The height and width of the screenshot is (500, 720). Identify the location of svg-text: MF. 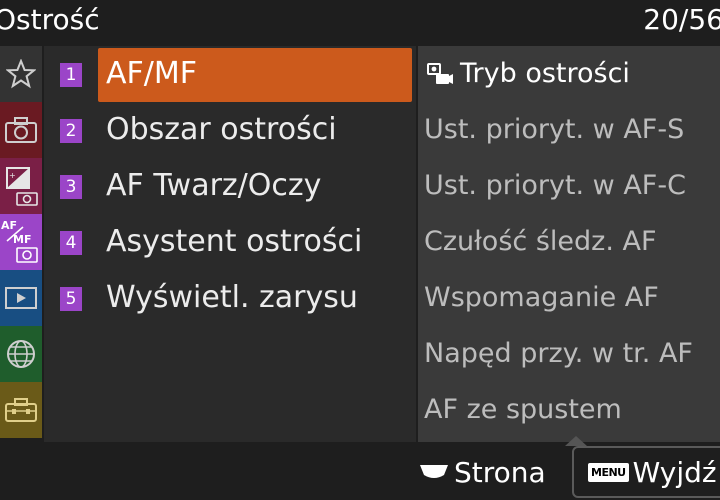
(22, 239).